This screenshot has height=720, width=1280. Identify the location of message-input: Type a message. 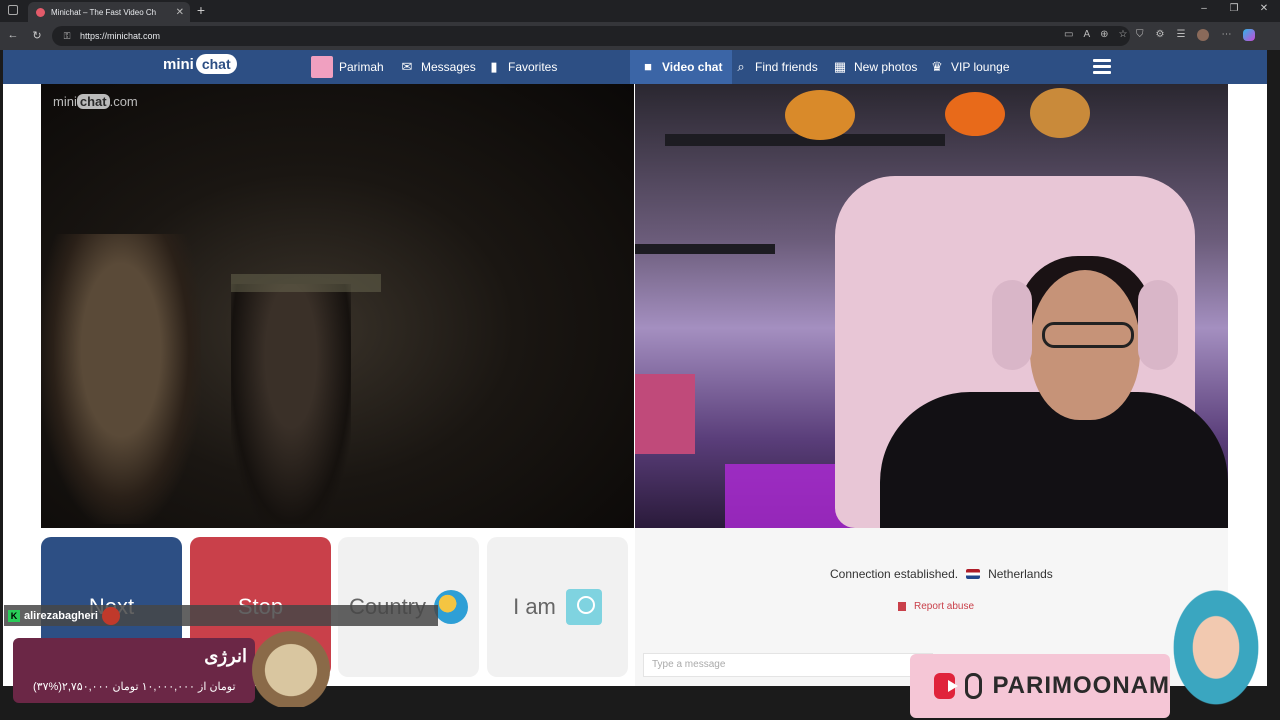
(788, 665).